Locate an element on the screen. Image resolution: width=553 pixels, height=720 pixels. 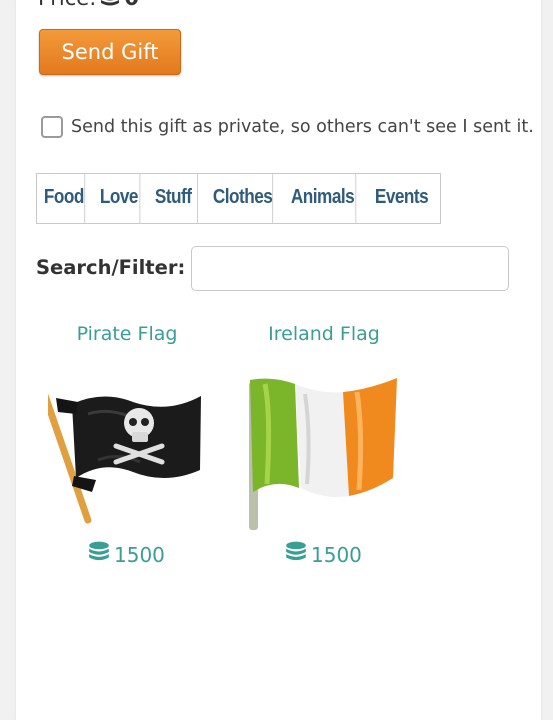
gift-item: Pirate Flag is located at coordinates (127, 334).